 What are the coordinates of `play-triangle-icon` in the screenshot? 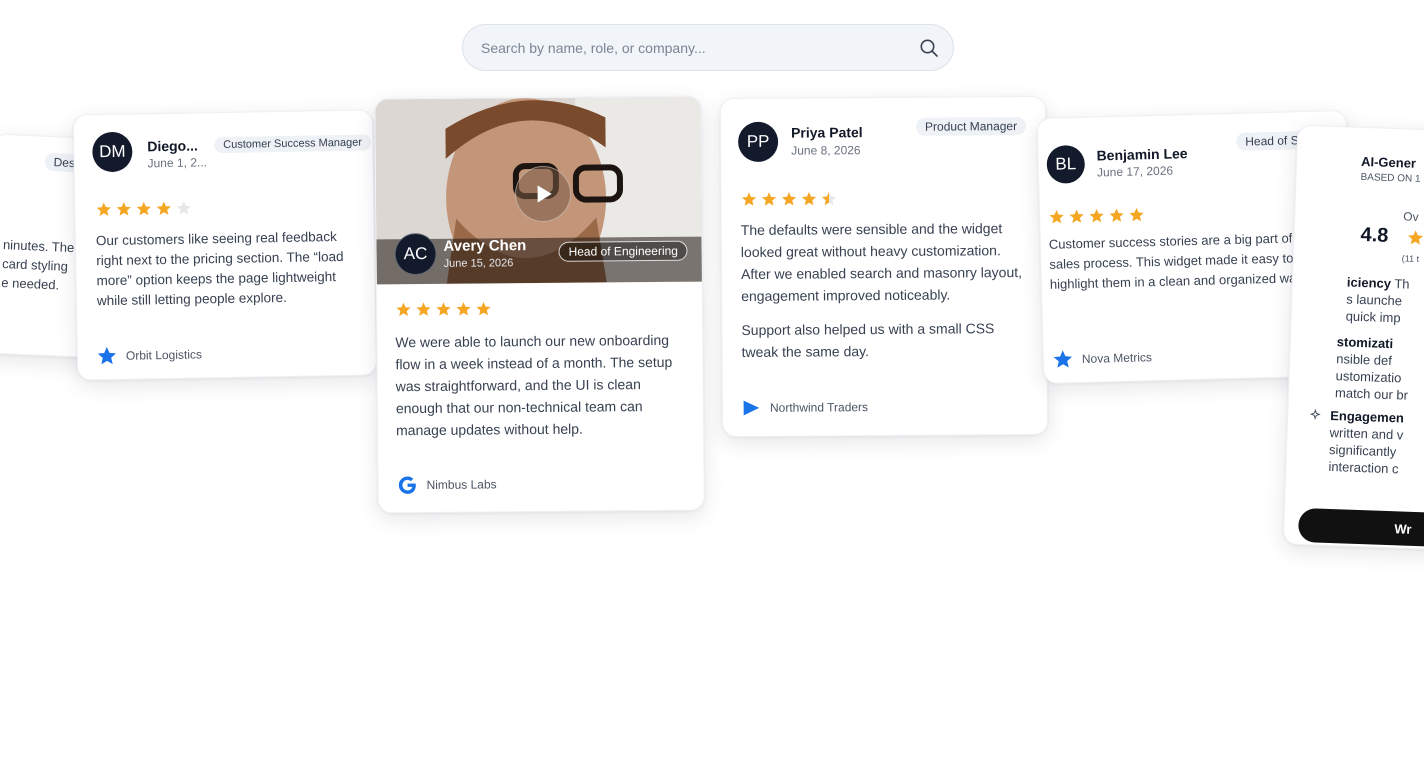 It's located at (751, 408).